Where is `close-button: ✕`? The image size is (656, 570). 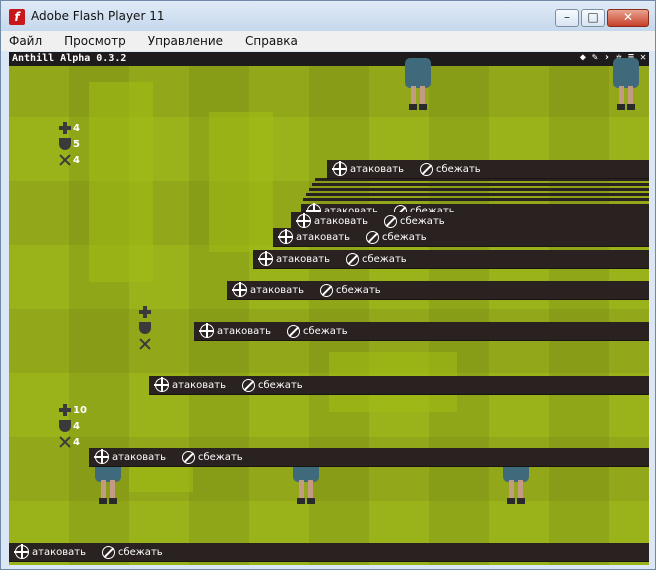
close-button: ✕ is located at coordinates (628, 18).